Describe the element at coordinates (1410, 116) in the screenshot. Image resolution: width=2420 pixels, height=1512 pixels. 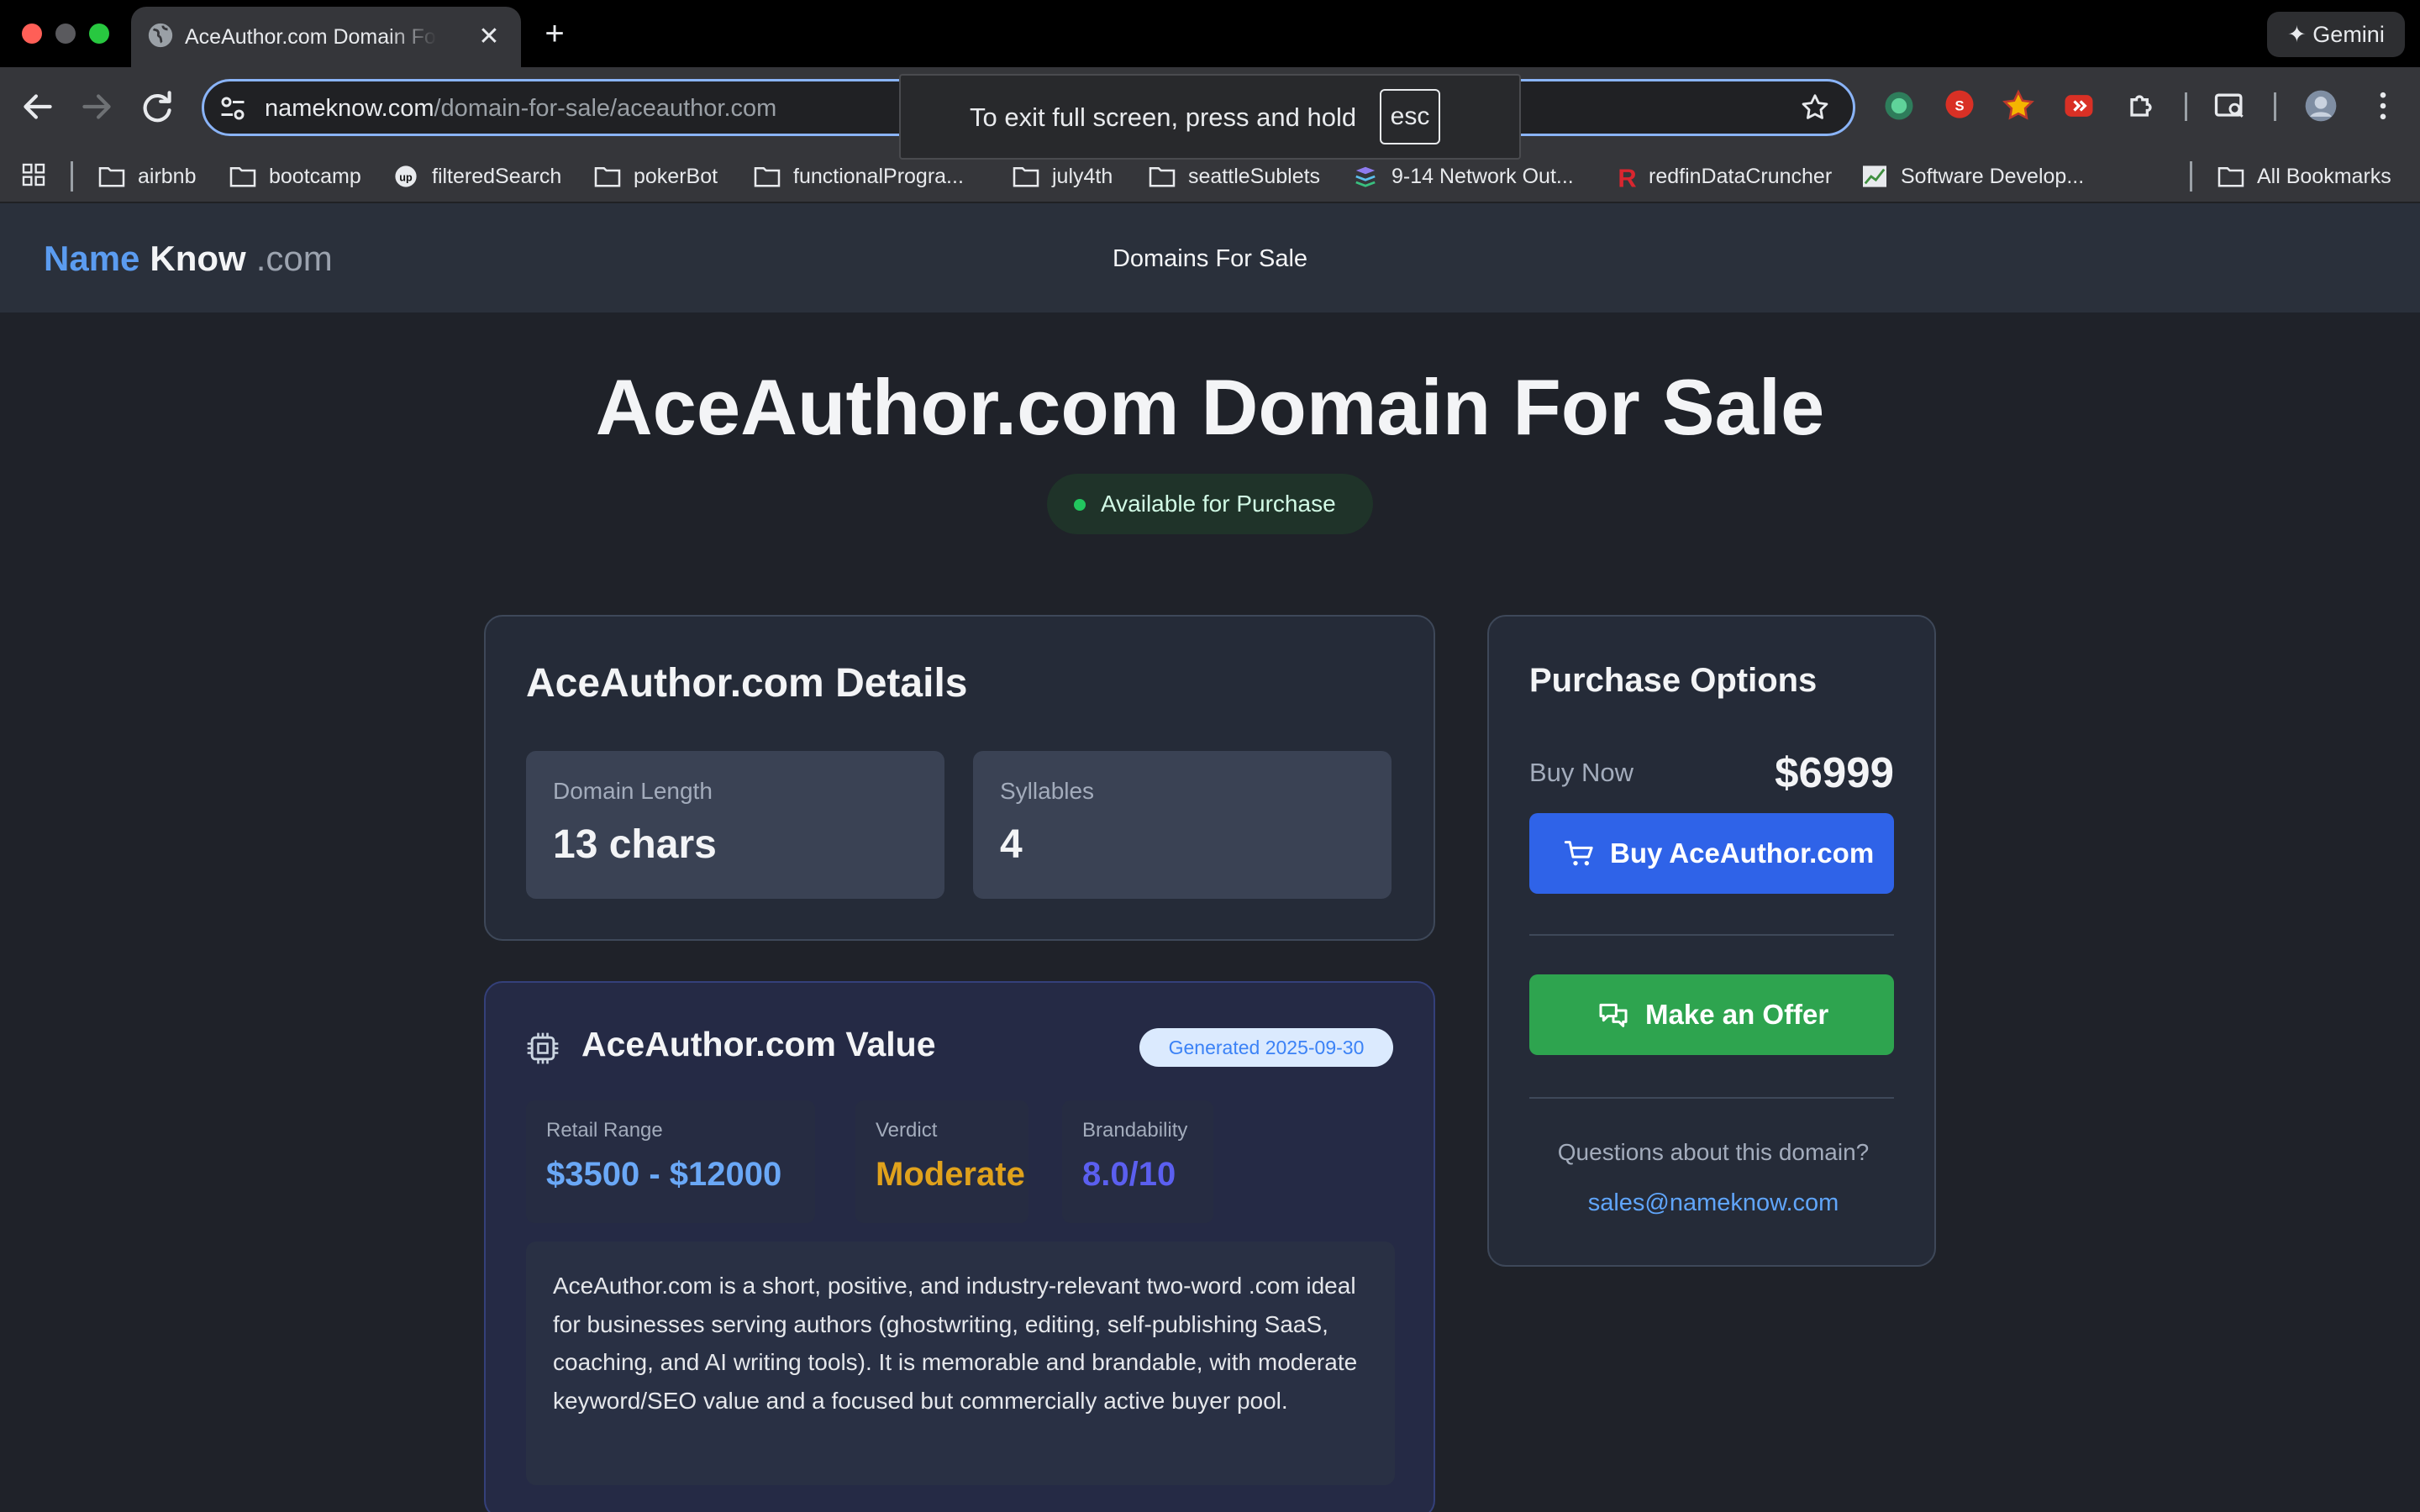
I see `esc-key-hint: esc` at that location.